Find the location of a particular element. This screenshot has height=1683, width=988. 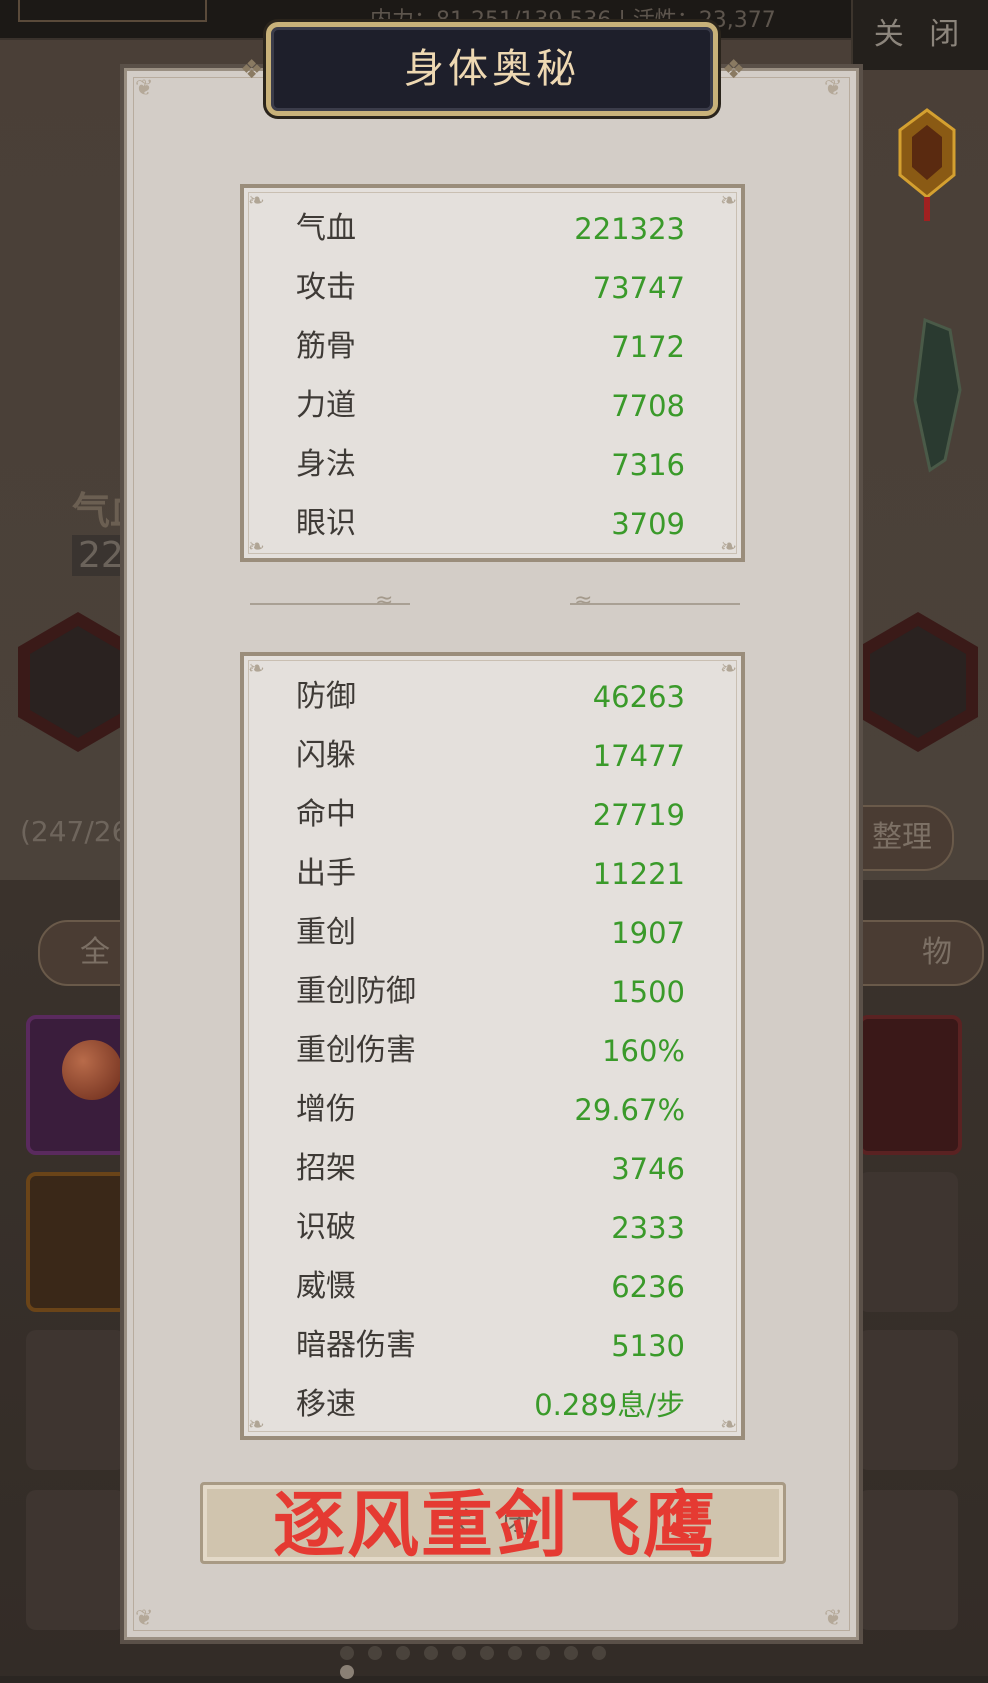

stat-row: 威慑 6236 is located at coordinates (490, 1287).